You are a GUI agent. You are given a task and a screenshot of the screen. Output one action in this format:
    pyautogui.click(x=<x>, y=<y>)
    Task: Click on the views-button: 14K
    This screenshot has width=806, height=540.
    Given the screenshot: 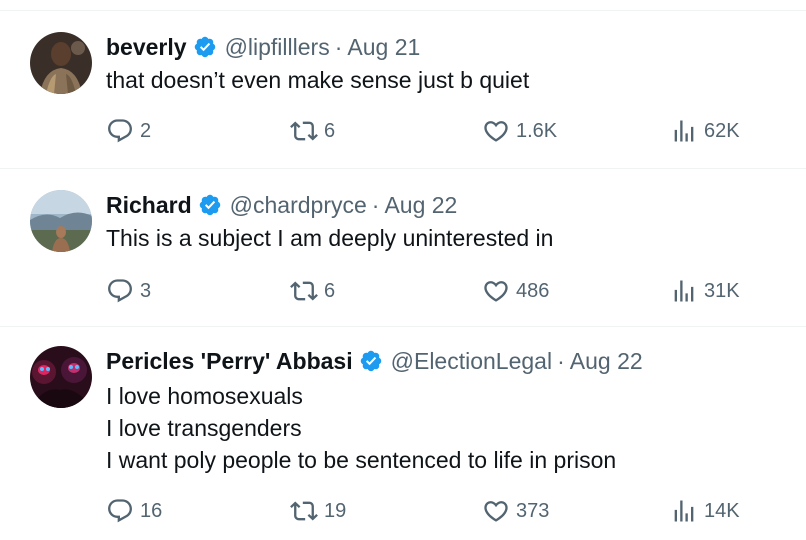 What is the action you would take?
    pyautogui.click(x=705, y=511)
    